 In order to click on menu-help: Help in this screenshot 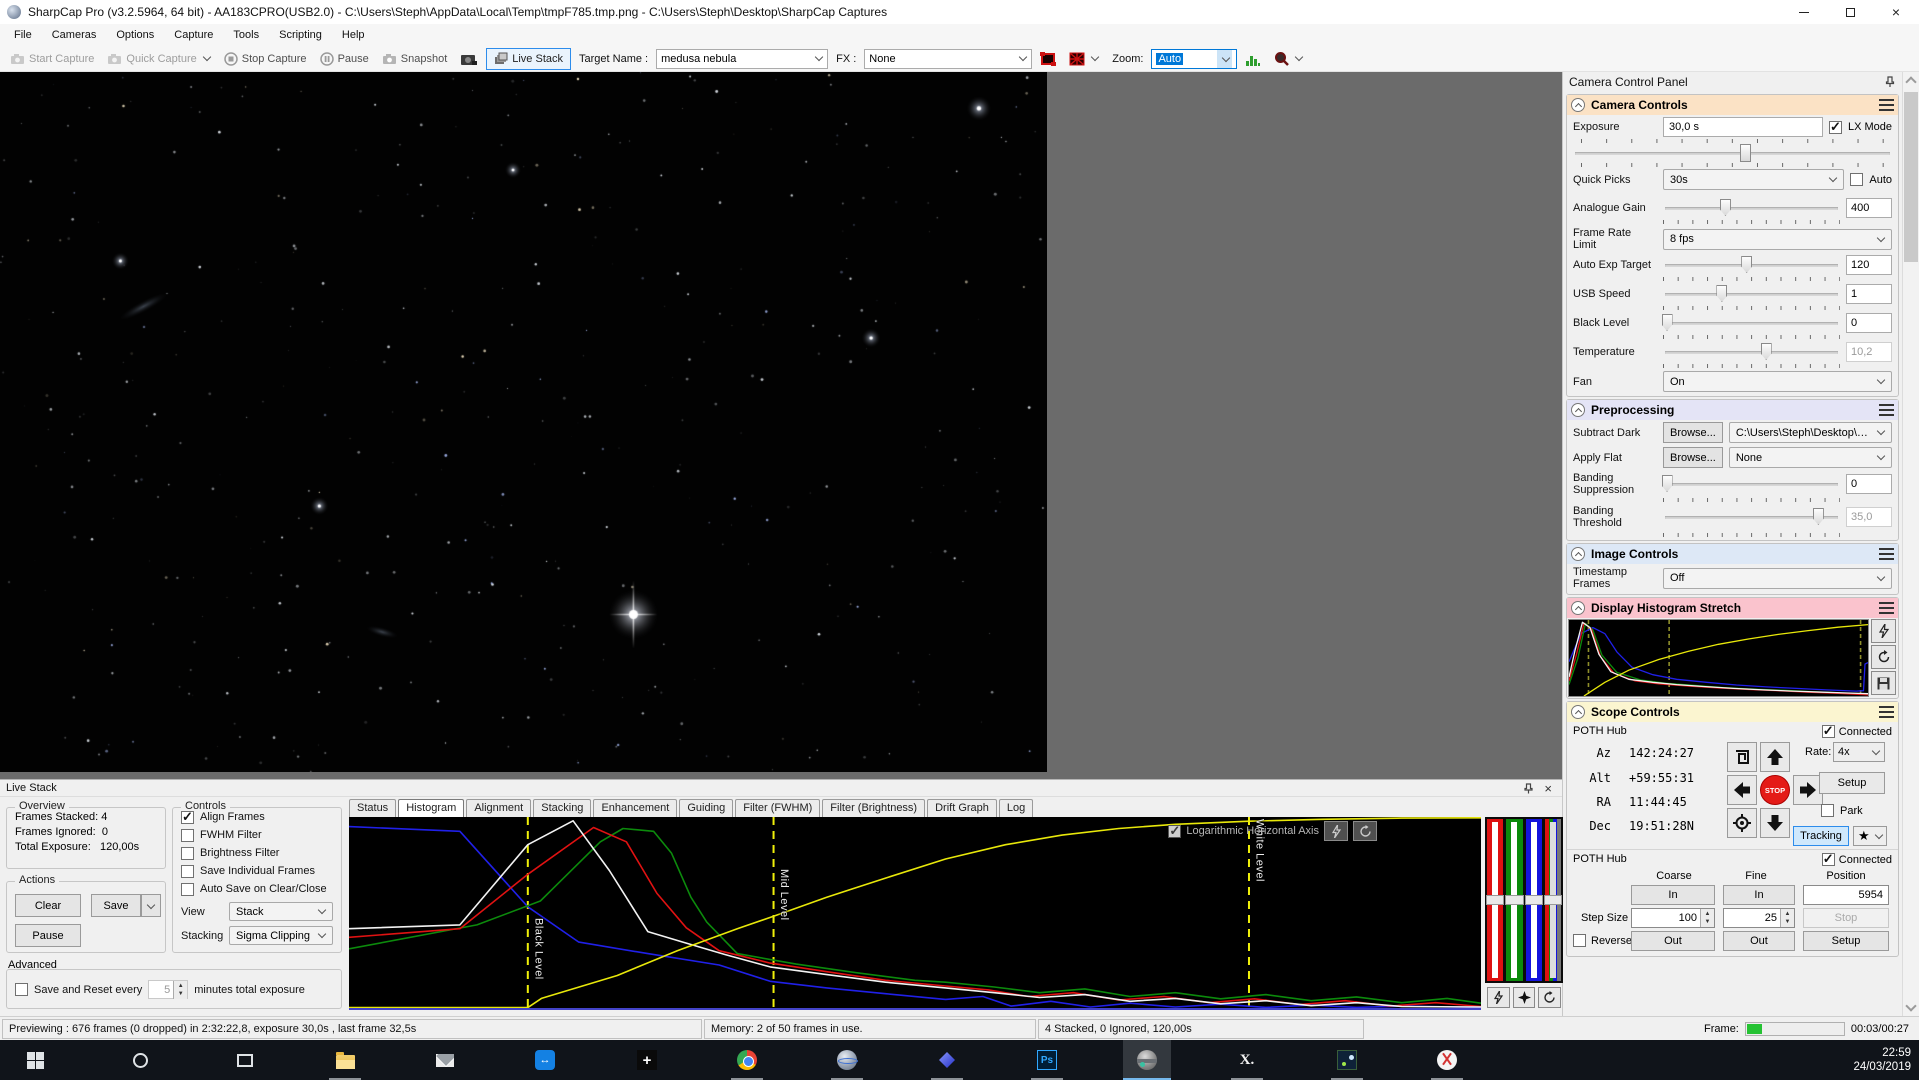, I will do `click(353, 35)`.